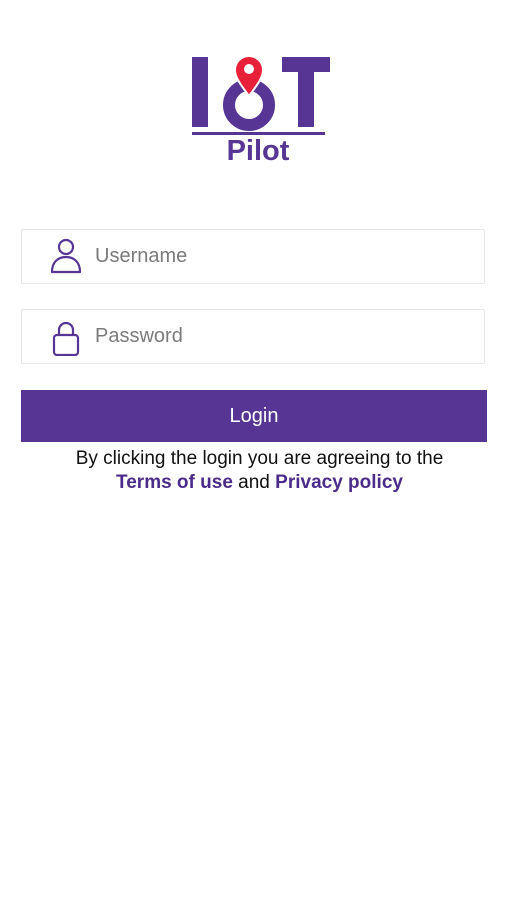 The image size is (507, 900). I want to click on username-field, so click(253, 256).